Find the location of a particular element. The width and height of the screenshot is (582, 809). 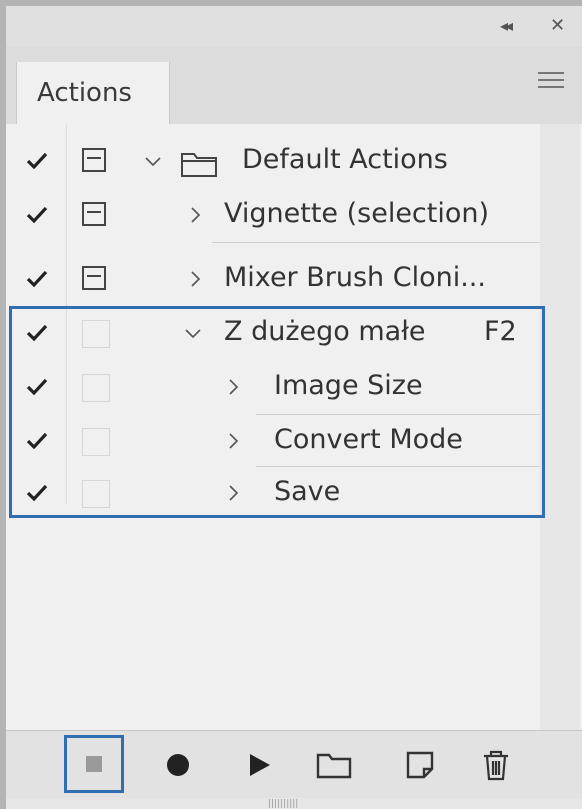

list-item-z-duzego-male: Z dużego małe F2 is located at coordinates (273, 335).